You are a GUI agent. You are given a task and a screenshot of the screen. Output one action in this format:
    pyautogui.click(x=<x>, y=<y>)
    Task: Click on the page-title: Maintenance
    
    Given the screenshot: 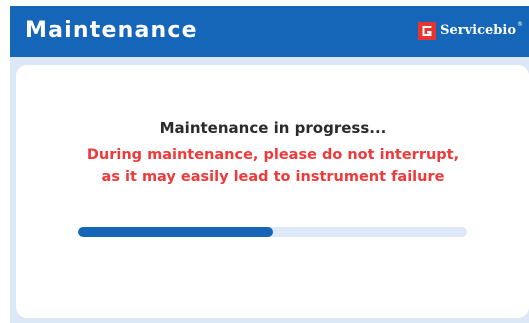 What is the action you would take?
    pyautogui.click(x=111, y=30)
    